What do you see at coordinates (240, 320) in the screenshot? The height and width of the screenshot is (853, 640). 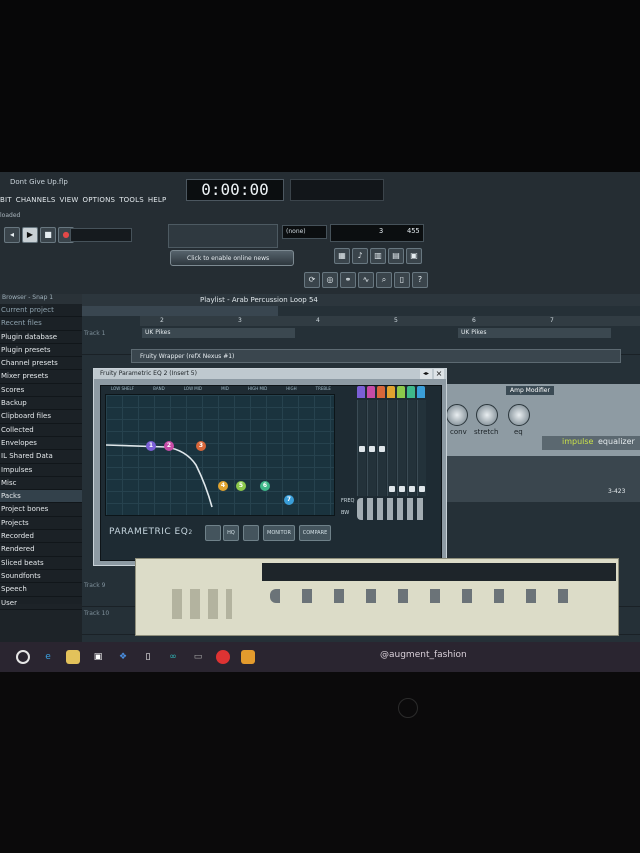 I see `ruler-mark: 3` at bounding box center [240, 320].